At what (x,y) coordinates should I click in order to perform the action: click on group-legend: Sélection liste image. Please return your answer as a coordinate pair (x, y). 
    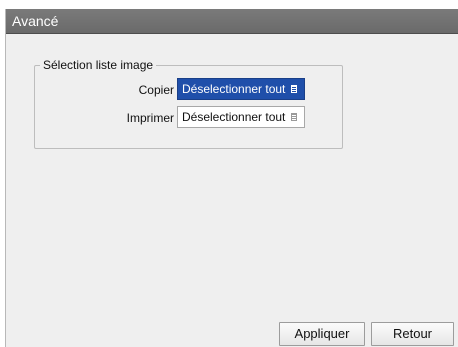
    Looking at the image, I should click on (98, 65).